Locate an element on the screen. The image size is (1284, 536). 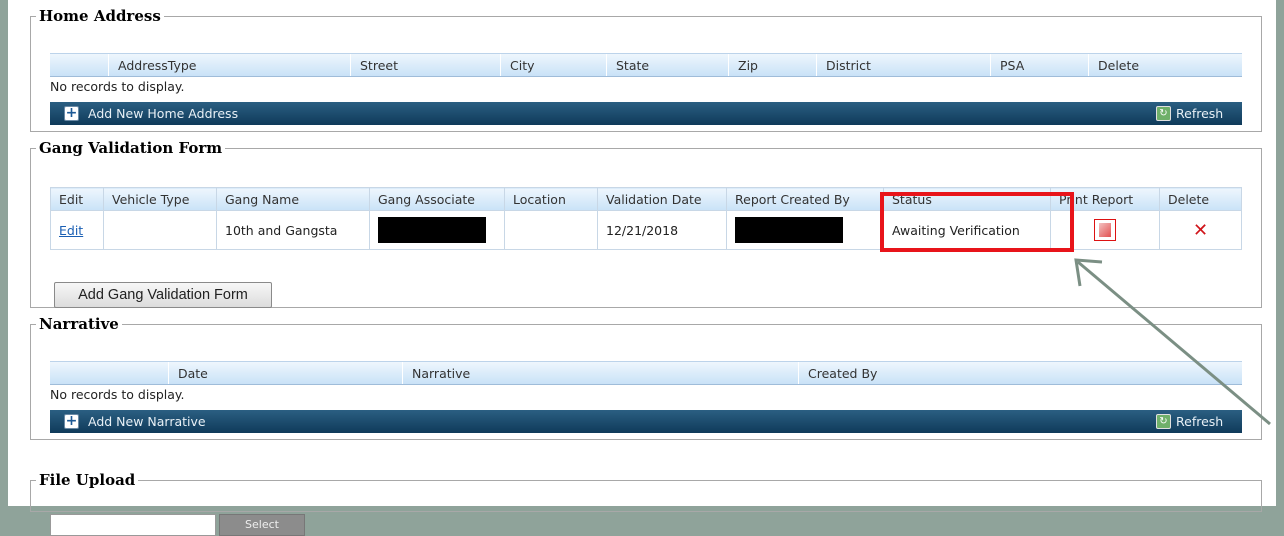
annotation-arrow is located at coordinates (1172, 342).